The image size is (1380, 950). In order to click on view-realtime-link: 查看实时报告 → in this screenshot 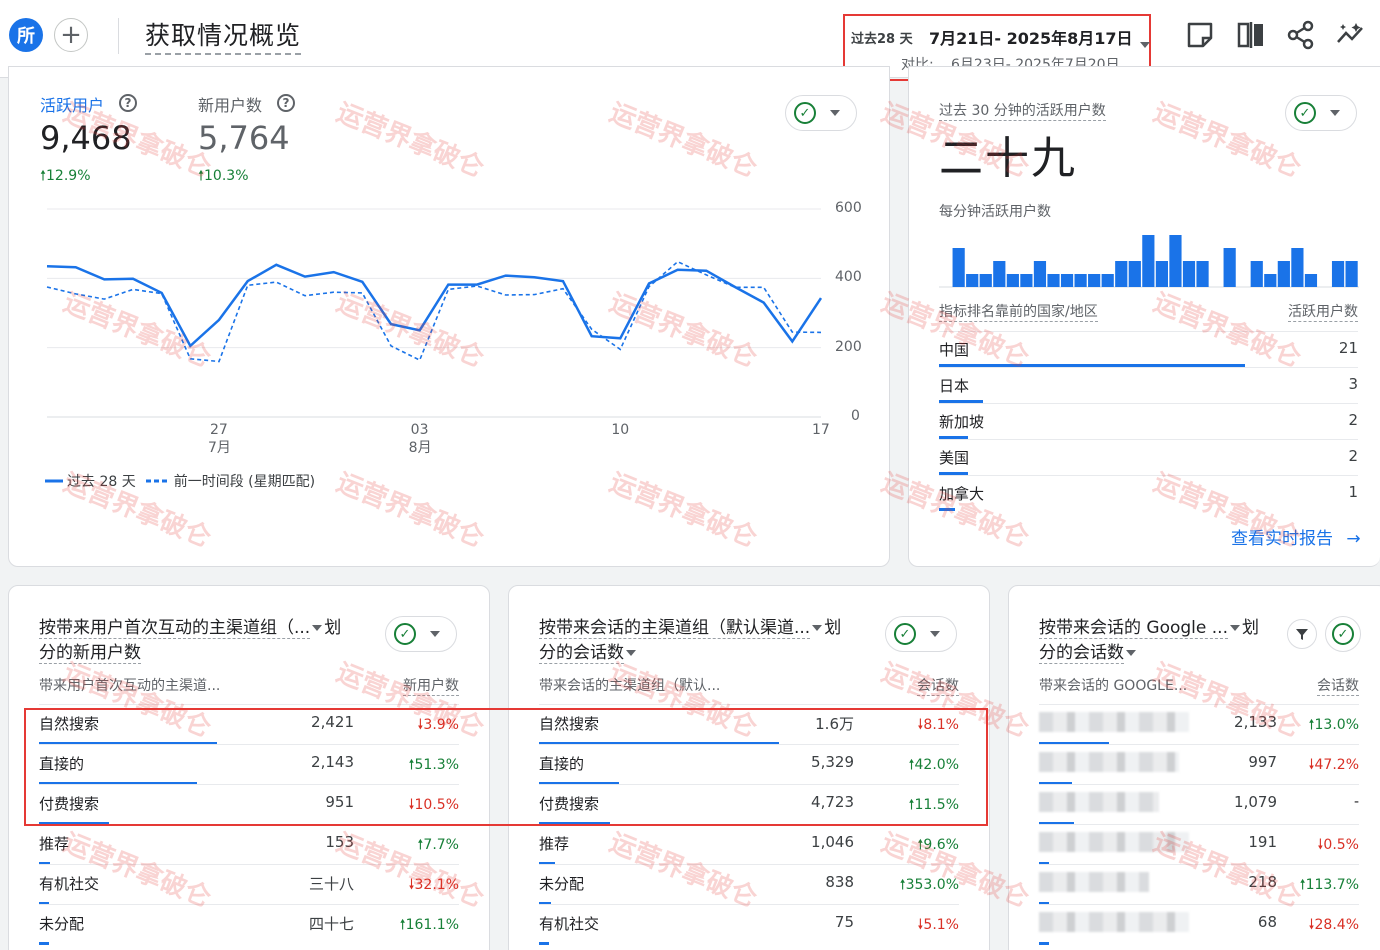, I will do `click(1296, 536)`.